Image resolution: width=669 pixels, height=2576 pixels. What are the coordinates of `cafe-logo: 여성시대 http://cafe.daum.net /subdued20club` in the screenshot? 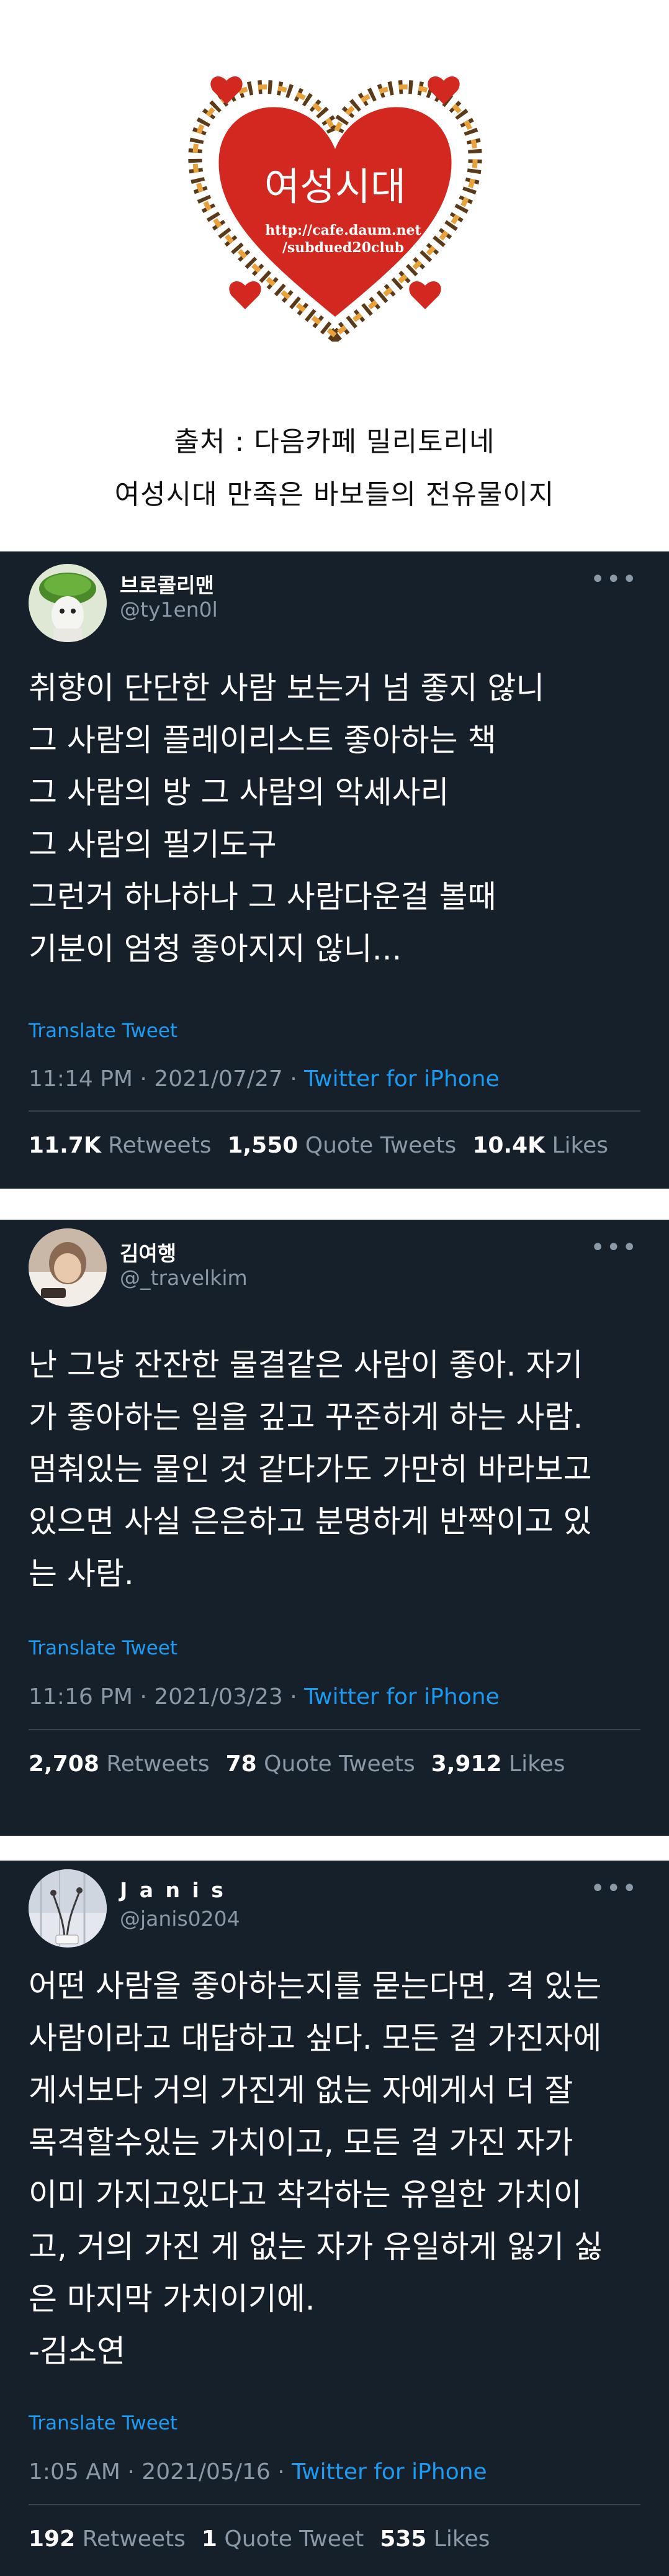 It's located at (336, 203).